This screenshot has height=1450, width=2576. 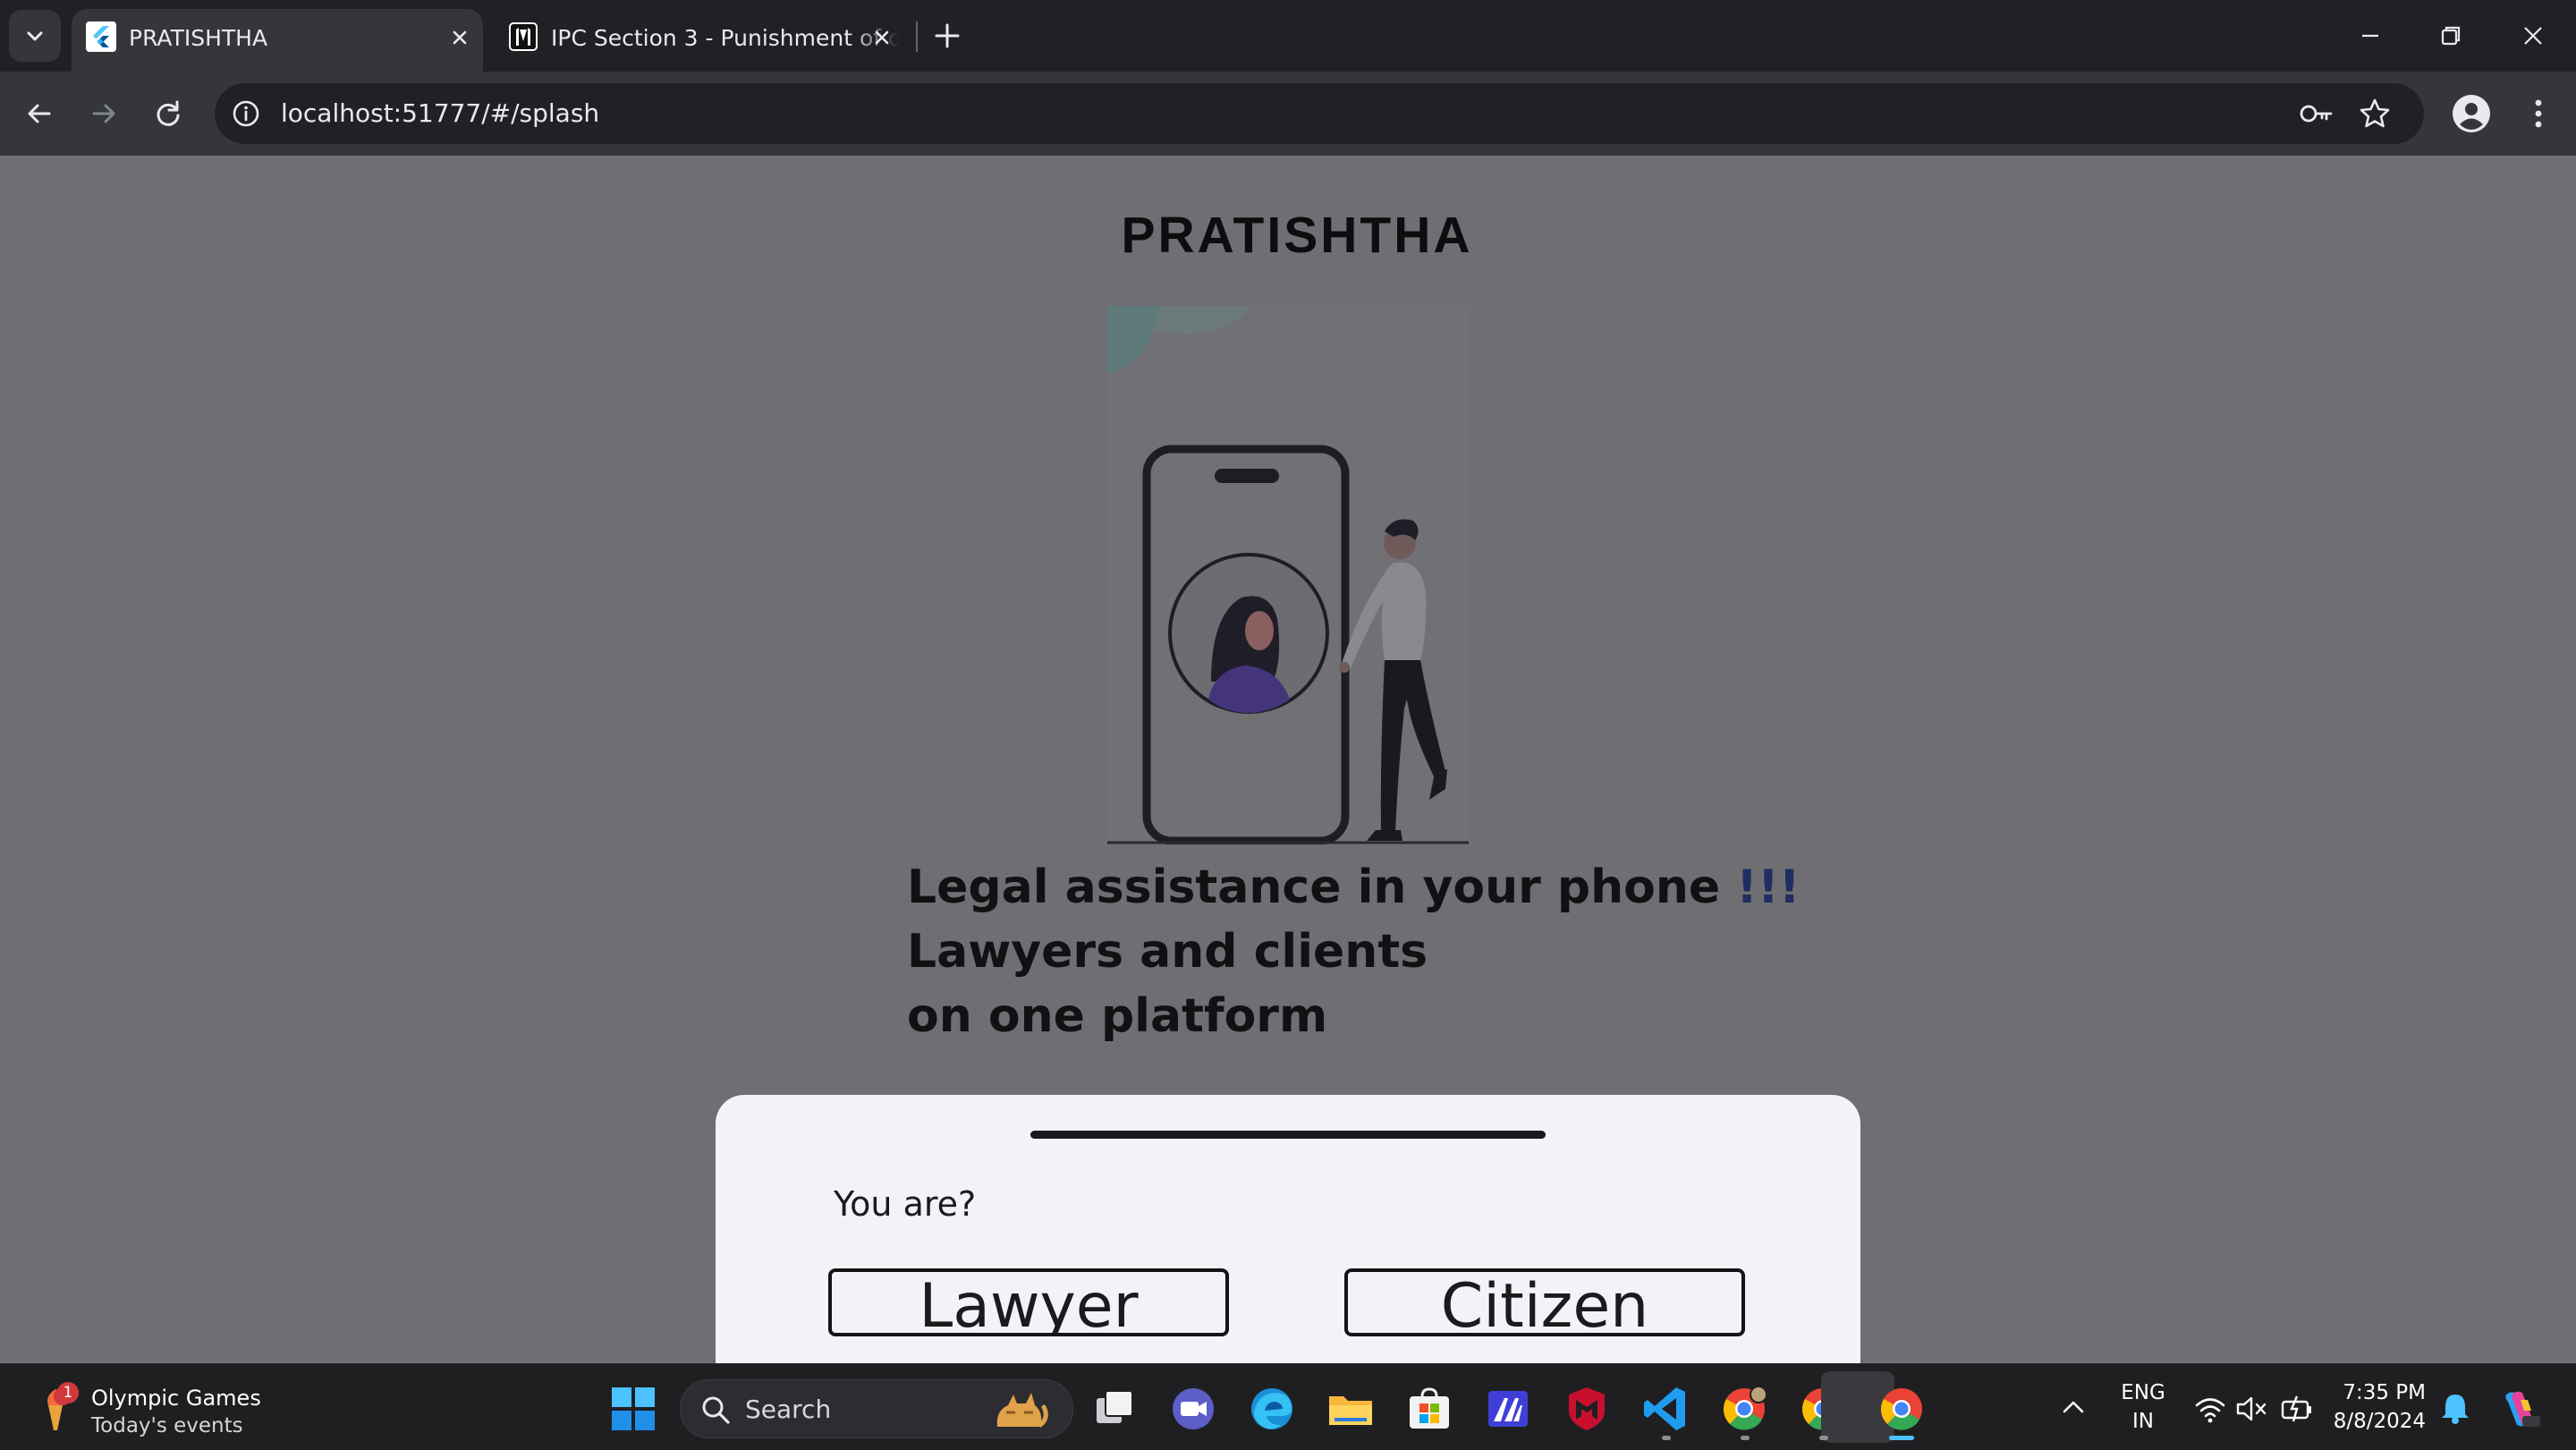 I want to click on search-placeholder: Search, so click(x=788, y=1409).